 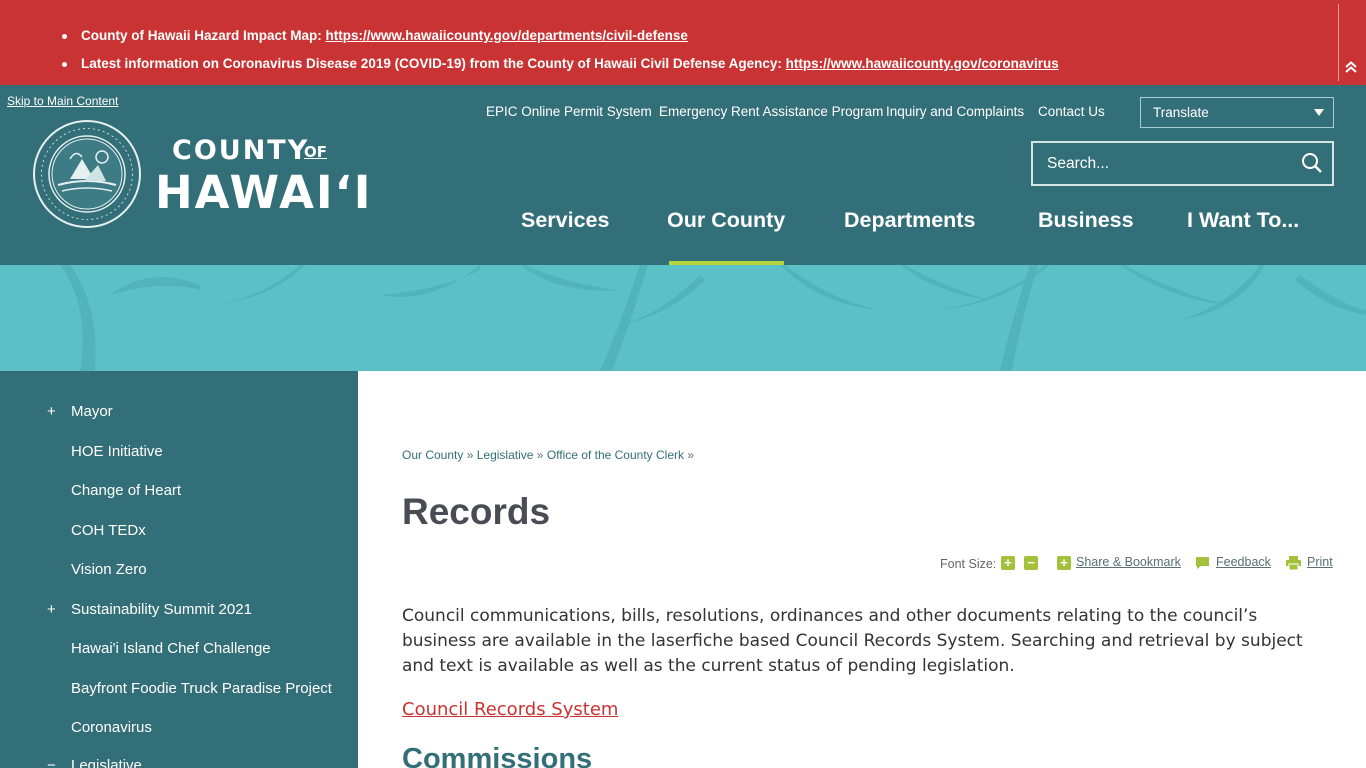 What do you see at coordinates (126, 490) in the screenshot?
I see `sidebar-item-label: Change of Heart` at bounding box center [126, 490].